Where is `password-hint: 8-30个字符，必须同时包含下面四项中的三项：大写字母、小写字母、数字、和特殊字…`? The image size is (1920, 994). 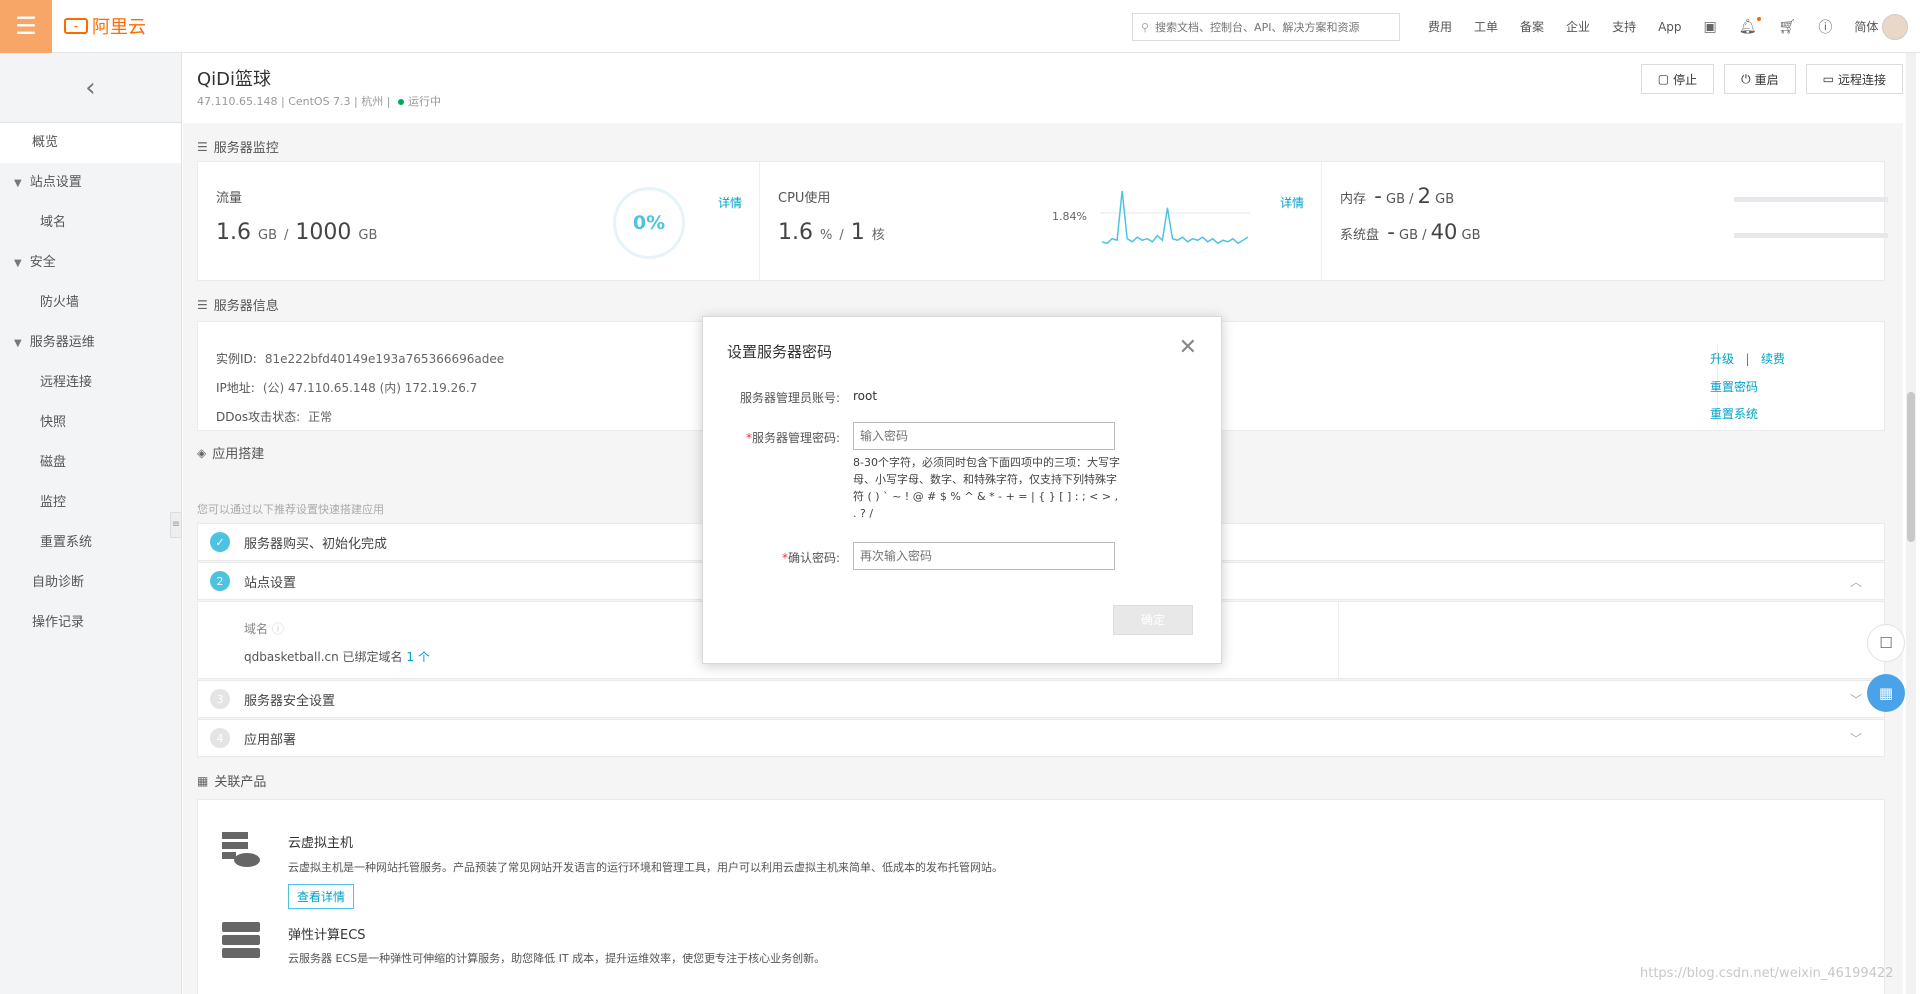 password-hint: 8-30个字符，必须同时包含下面四项中的三项：大写字母、小写字母、数字、和特殊字… is located at coordinates (986, 488).